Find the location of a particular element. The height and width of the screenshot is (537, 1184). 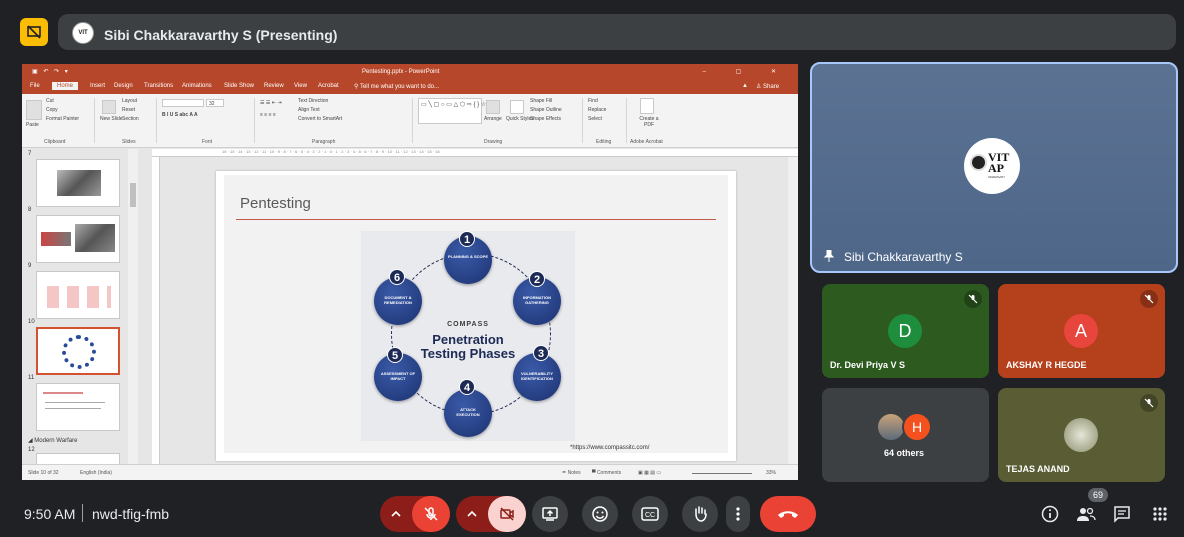

tab-review: Review is located at coordinates (274, 86).